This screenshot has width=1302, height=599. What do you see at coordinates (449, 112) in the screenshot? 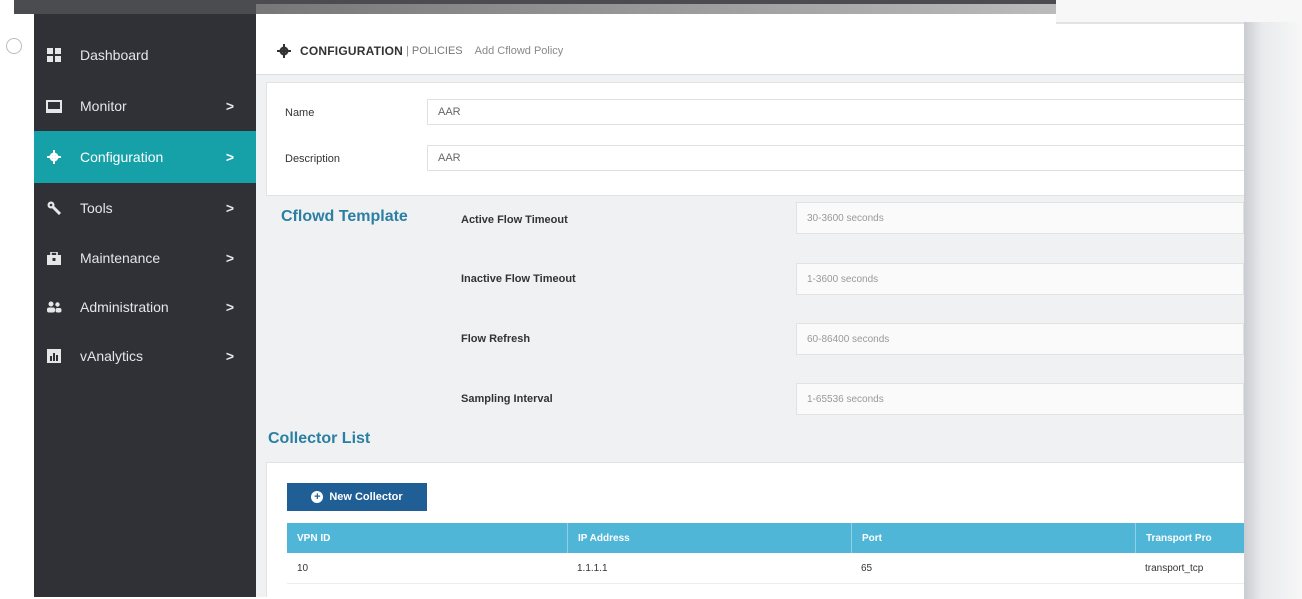
I see `name-field-value: AAR` at bounding box center [449, 112].